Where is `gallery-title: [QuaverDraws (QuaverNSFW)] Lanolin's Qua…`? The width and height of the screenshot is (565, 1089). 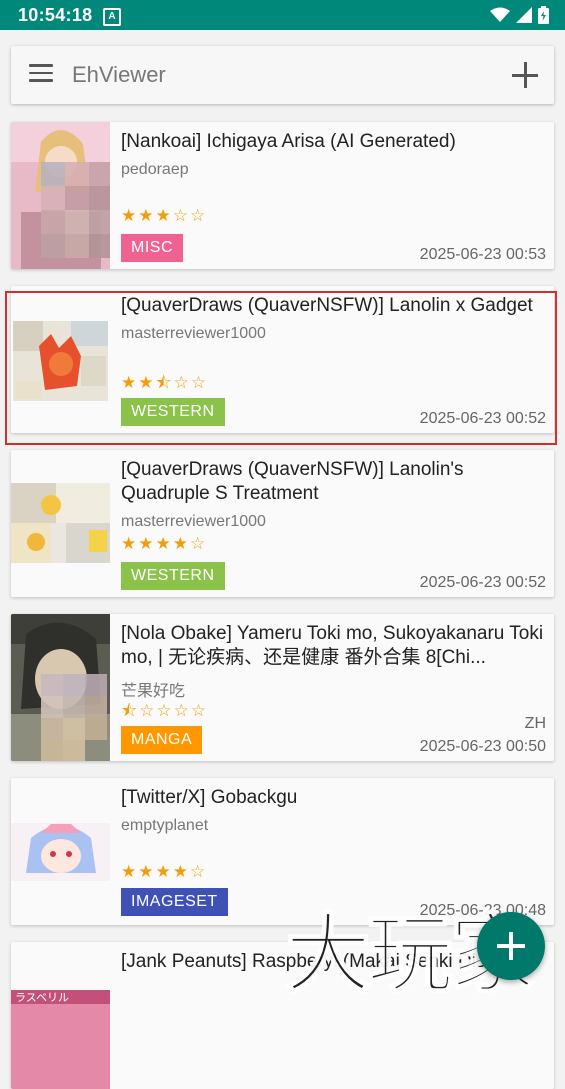 gallery-title: [QuaverDraws (QuaverNSFW)] Lanolin's Qua… is located at coordinates (292, 481).